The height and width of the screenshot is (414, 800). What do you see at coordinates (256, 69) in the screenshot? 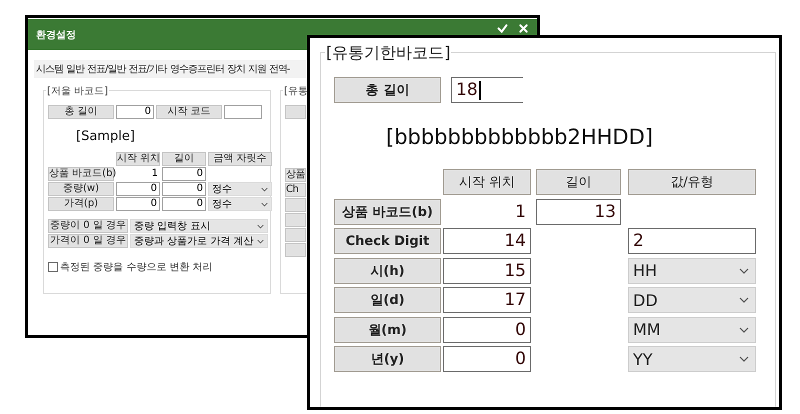
I see `tab: 지원` at bounding box center [256, 69].